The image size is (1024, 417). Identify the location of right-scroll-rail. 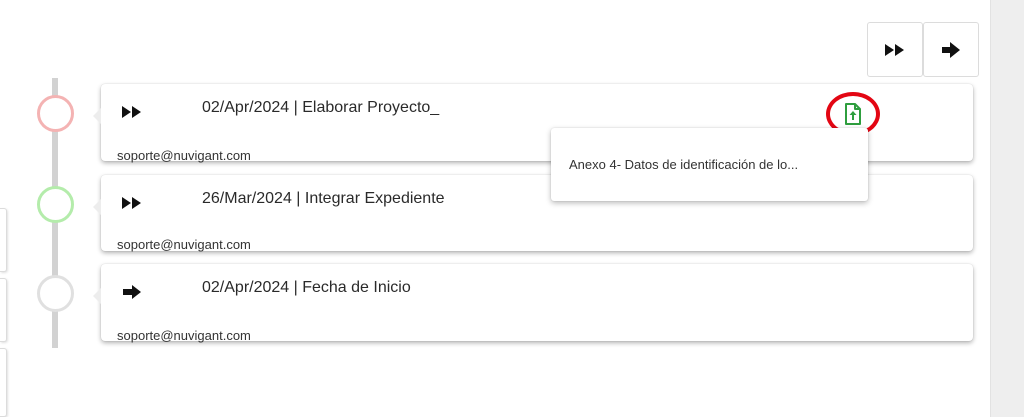
(1007, 208).